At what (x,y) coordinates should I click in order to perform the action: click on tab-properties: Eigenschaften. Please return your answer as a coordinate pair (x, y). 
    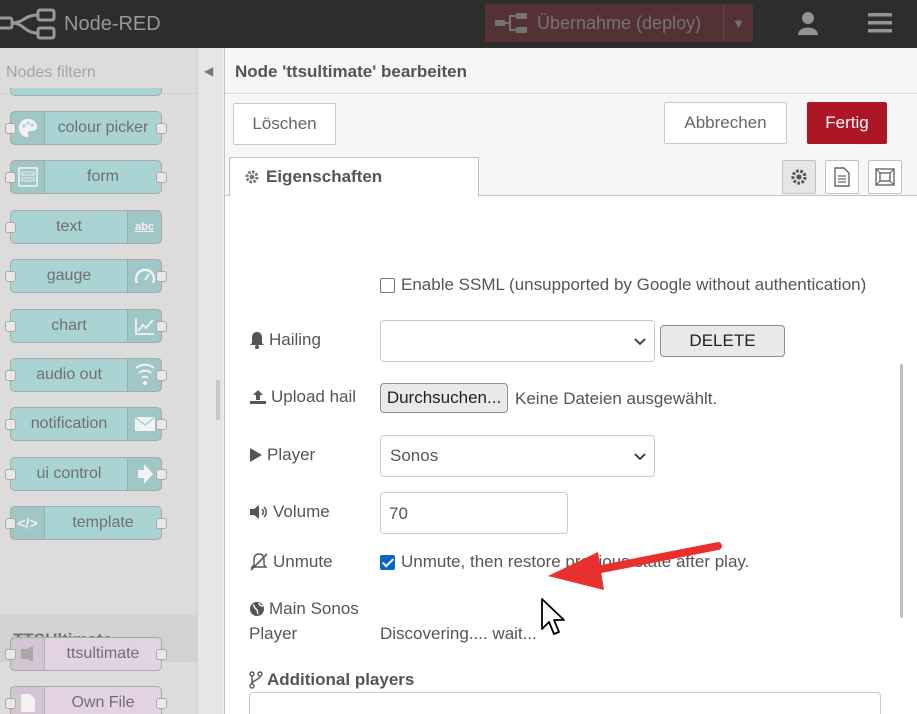
    Looking at the image, I should click on (354, 177).